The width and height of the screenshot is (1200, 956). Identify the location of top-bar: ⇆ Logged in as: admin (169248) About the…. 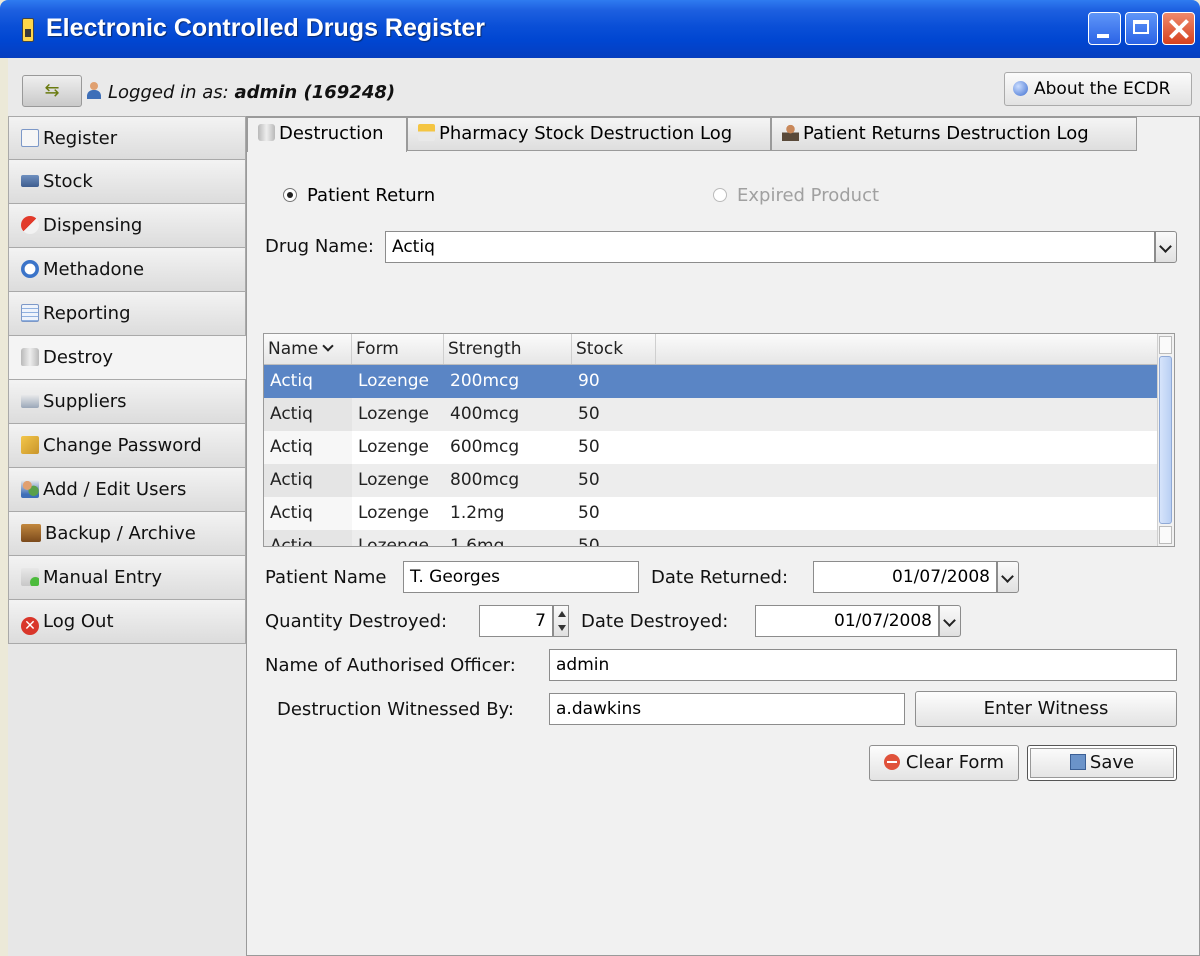
(604, 87).